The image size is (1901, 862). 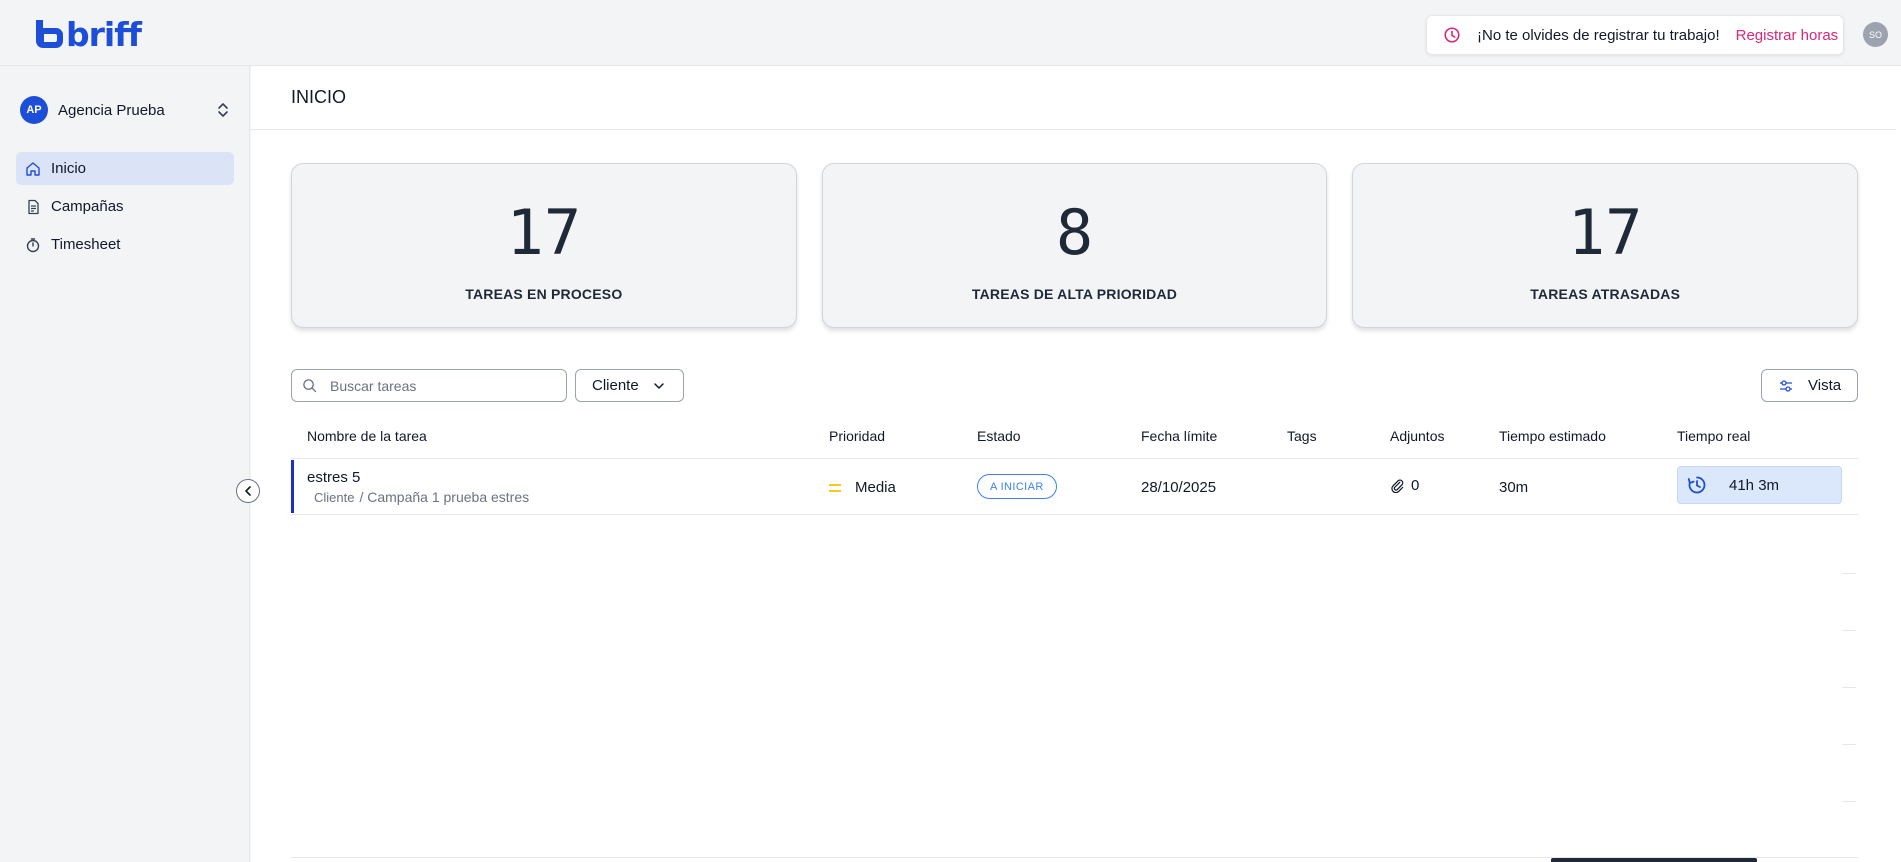 What do you see at coordinates (1417, 436) in the screenshot?
I see `column-header-attachments: Adjuntos` at bounding box center [1417, 436].